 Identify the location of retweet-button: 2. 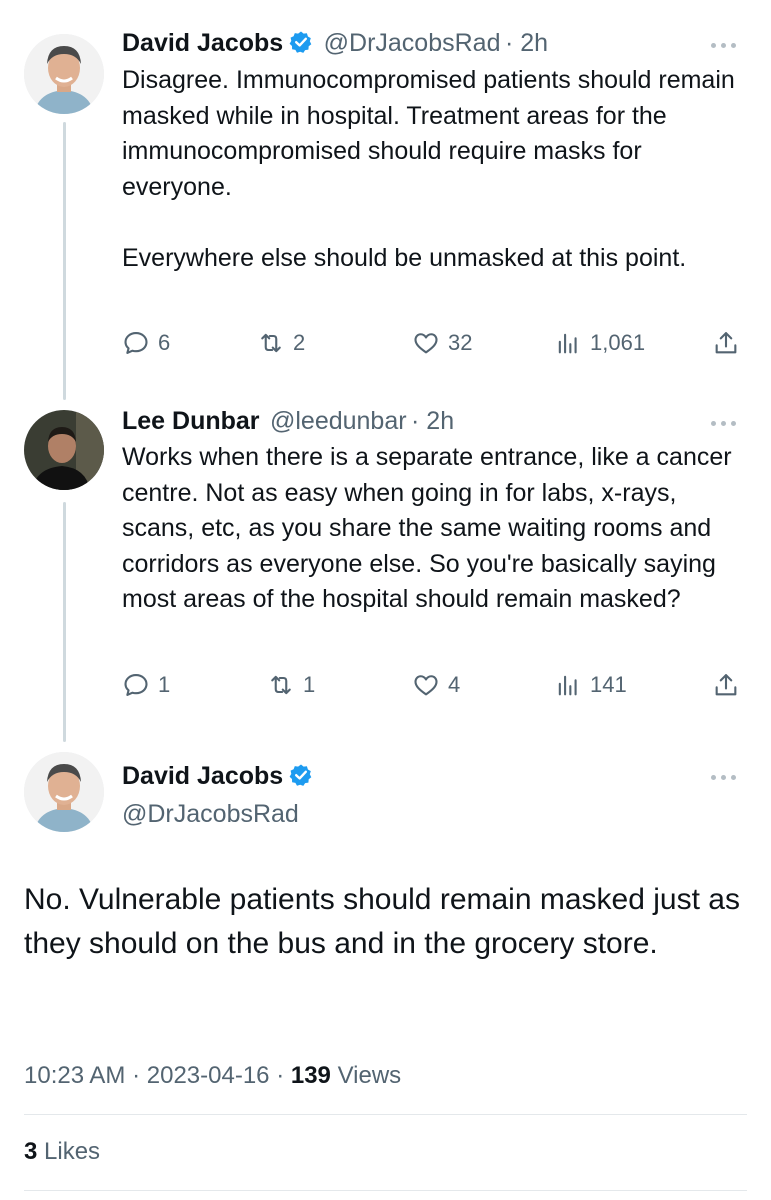
(281, 343).